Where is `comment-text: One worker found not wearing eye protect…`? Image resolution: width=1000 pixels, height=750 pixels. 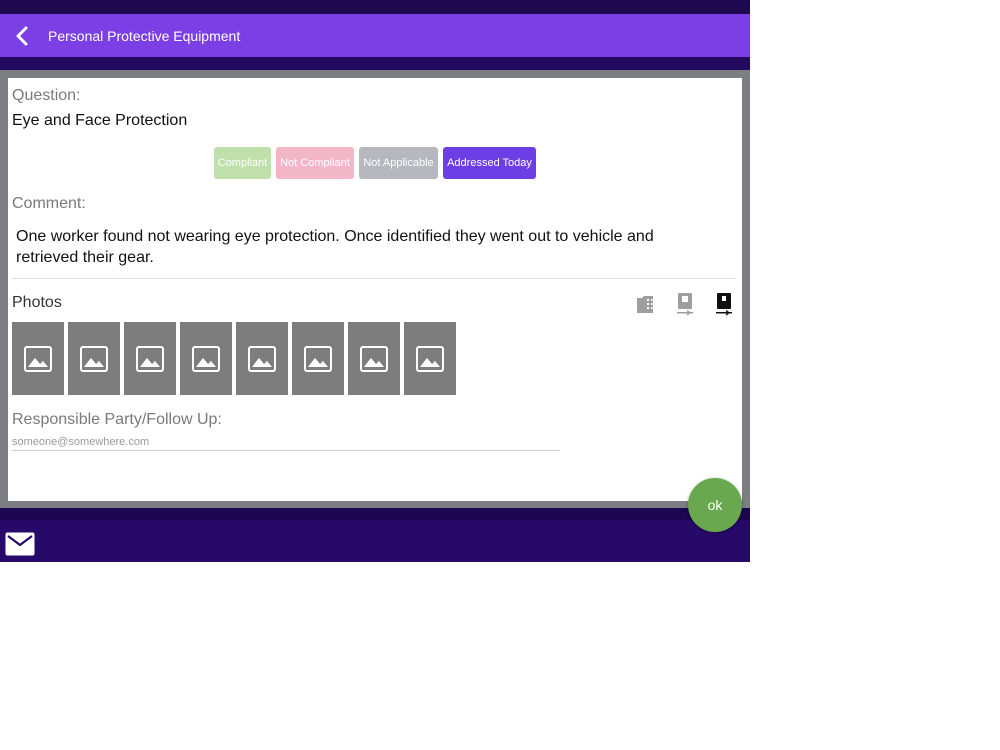
comment-text: One worker found not wearing eye protect… is located at coordinates (366, 247).